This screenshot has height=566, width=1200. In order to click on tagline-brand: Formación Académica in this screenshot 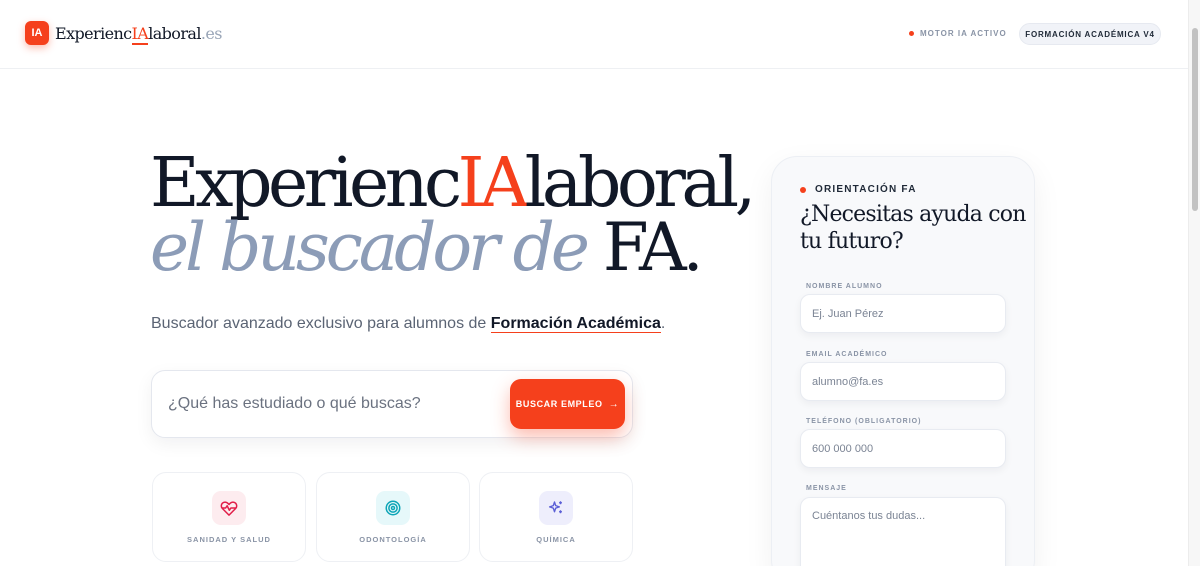, I will do `click(575, 324)`.